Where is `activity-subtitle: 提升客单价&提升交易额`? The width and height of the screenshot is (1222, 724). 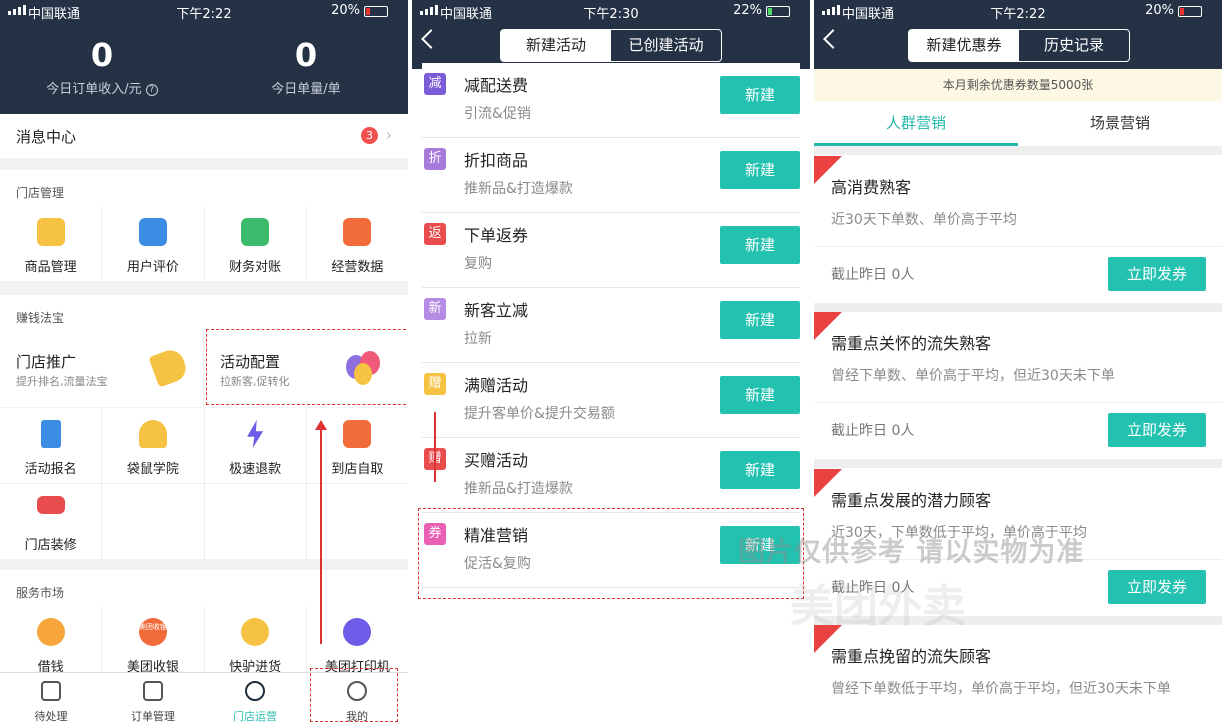 activity-subtitle: 提升客单价&提升交易额 is located at coordinates (539, 414).